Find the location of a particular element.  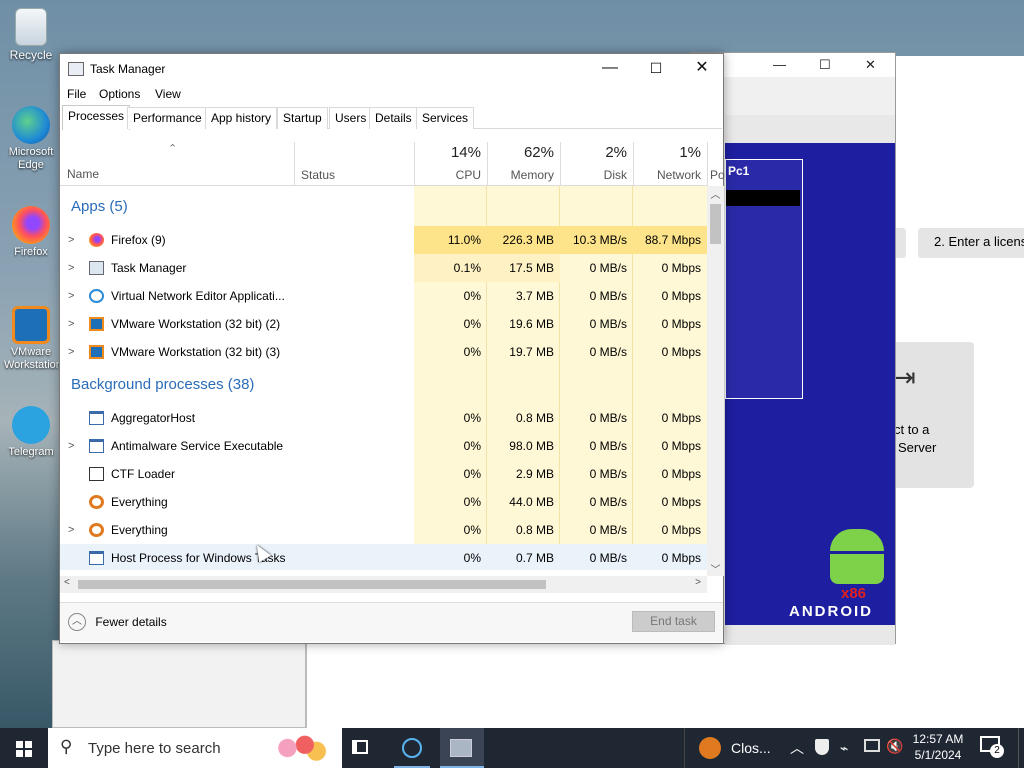

maximize-icon: ☐ is located at coordinates (825, 65).